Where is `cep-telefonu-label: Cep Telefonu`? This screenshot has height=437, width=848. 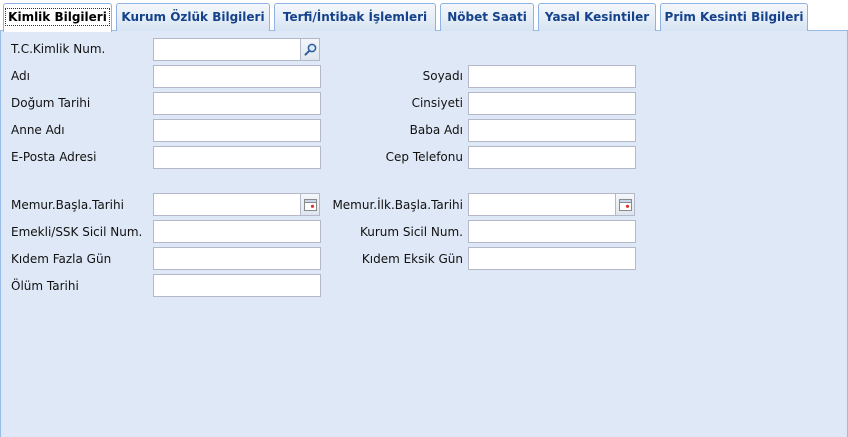 cep-telefonu-label: Cep Telefonu is located at coordinates (424, 157).